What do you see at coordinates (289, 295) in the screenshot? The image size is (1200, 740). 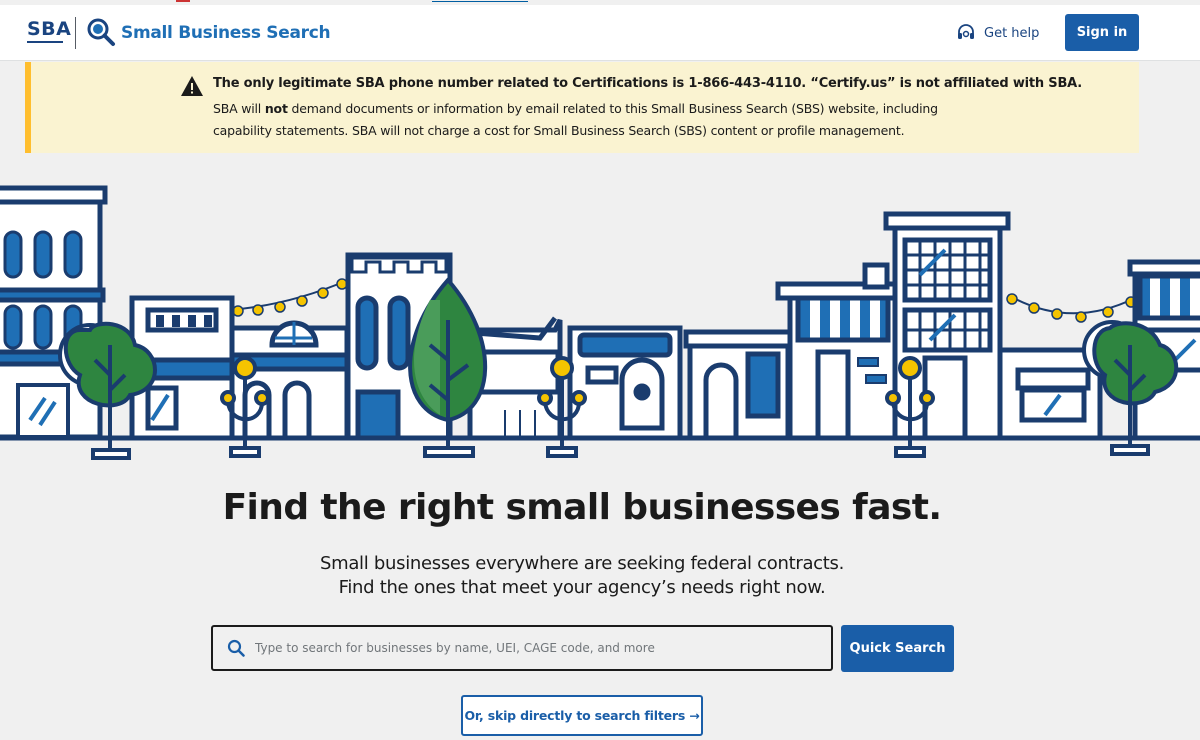 I see `string-lights-left` at bounding box center [289, 295].